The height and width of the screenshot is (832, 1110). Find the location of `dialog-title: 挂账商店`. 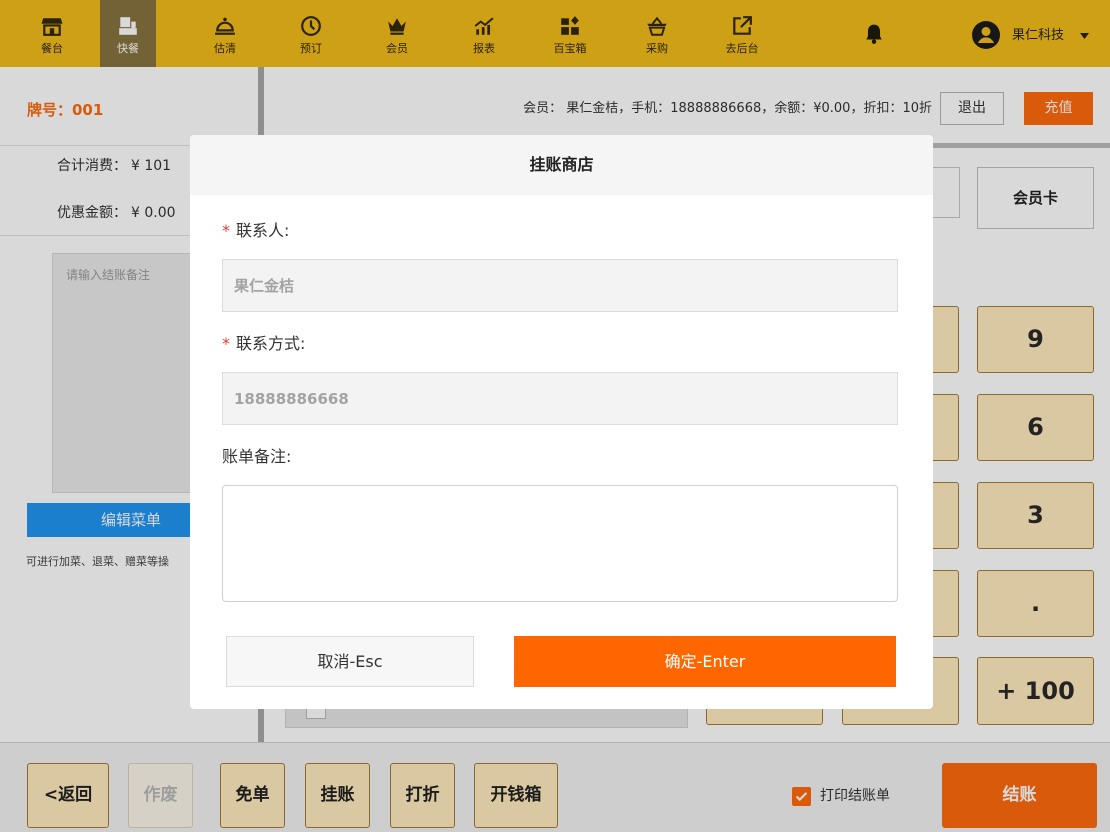

dialog-title: 挂账商店 is located at coordinates (561, 165).